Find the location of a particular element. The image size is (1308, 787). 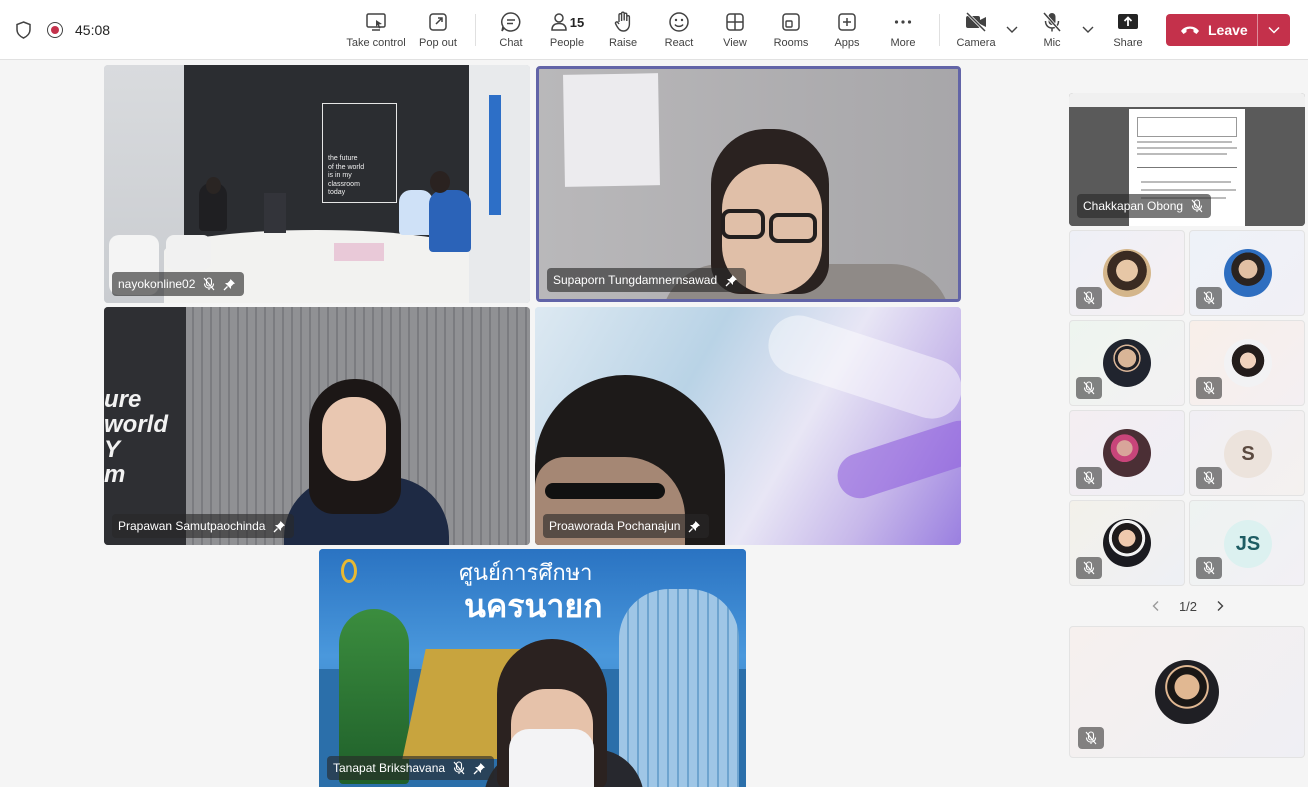

pop-out-icon is located at coordinates (438, 22).